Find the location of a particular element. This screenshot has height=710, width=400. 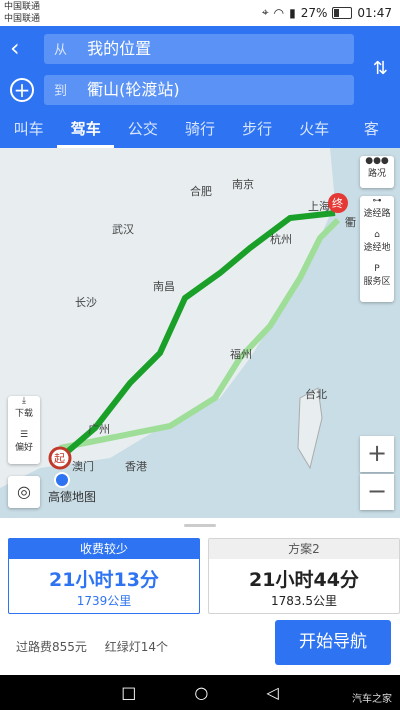

tab-bike: 骑行 is located at coordinates (199, 131).